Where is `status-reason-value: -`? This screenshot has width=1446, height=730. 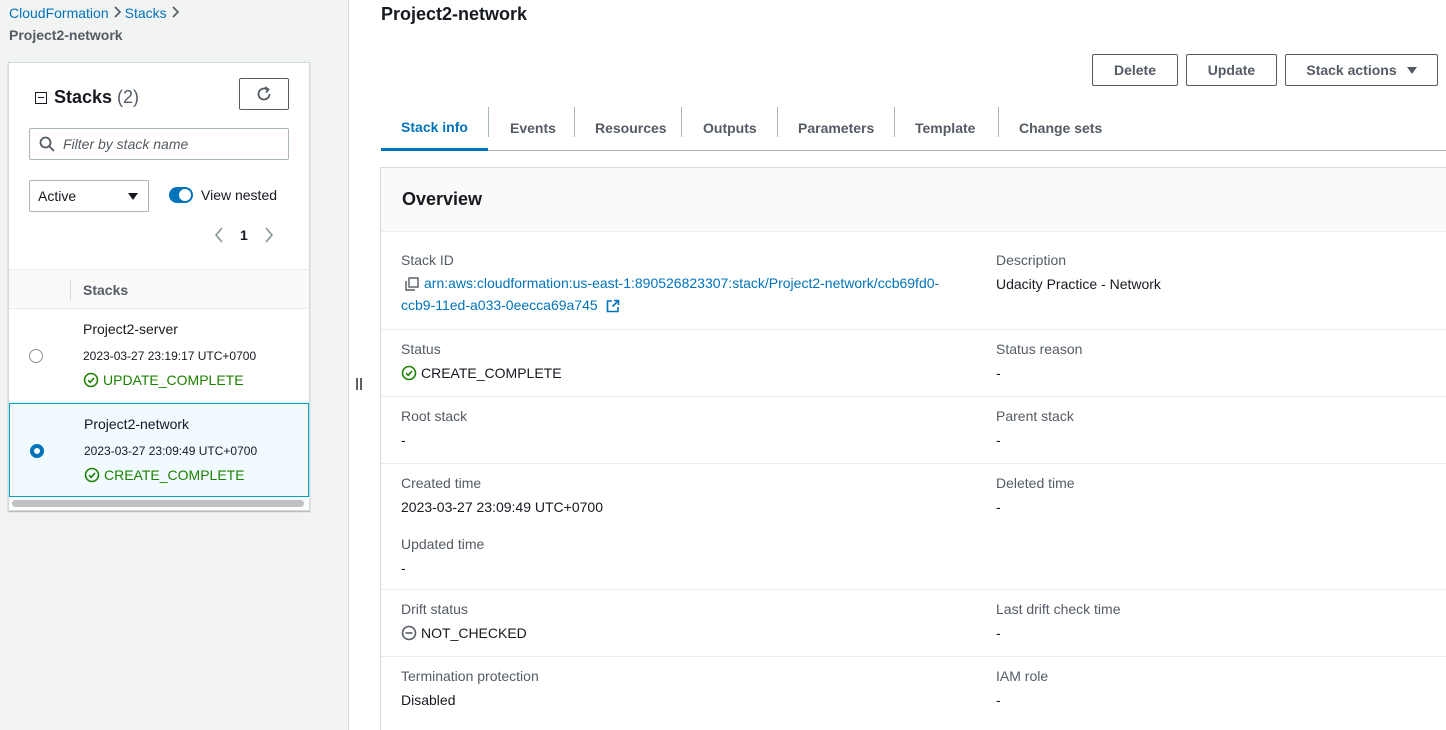 status-reason-value: - is located at coordinates (998, 373).